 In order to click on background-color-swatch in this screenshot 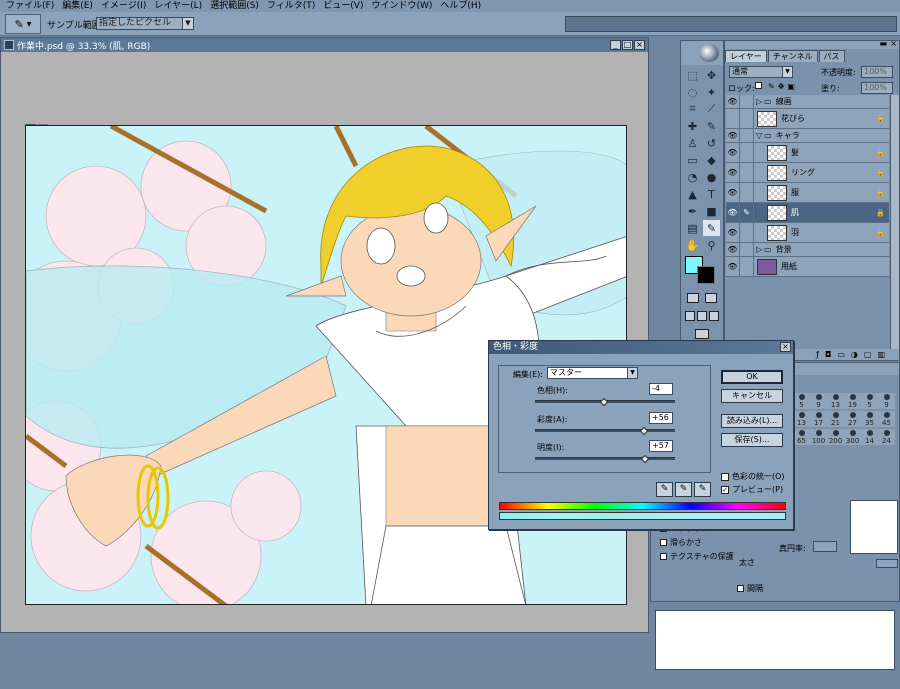, I will do `click(706, 275)`.